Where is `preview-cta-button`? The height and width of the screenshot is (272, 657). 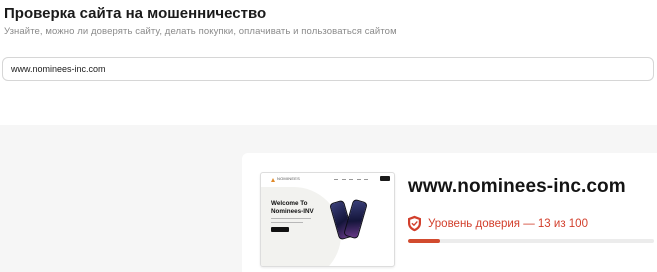 preview-cta-button is located at coordinates (280, 229).